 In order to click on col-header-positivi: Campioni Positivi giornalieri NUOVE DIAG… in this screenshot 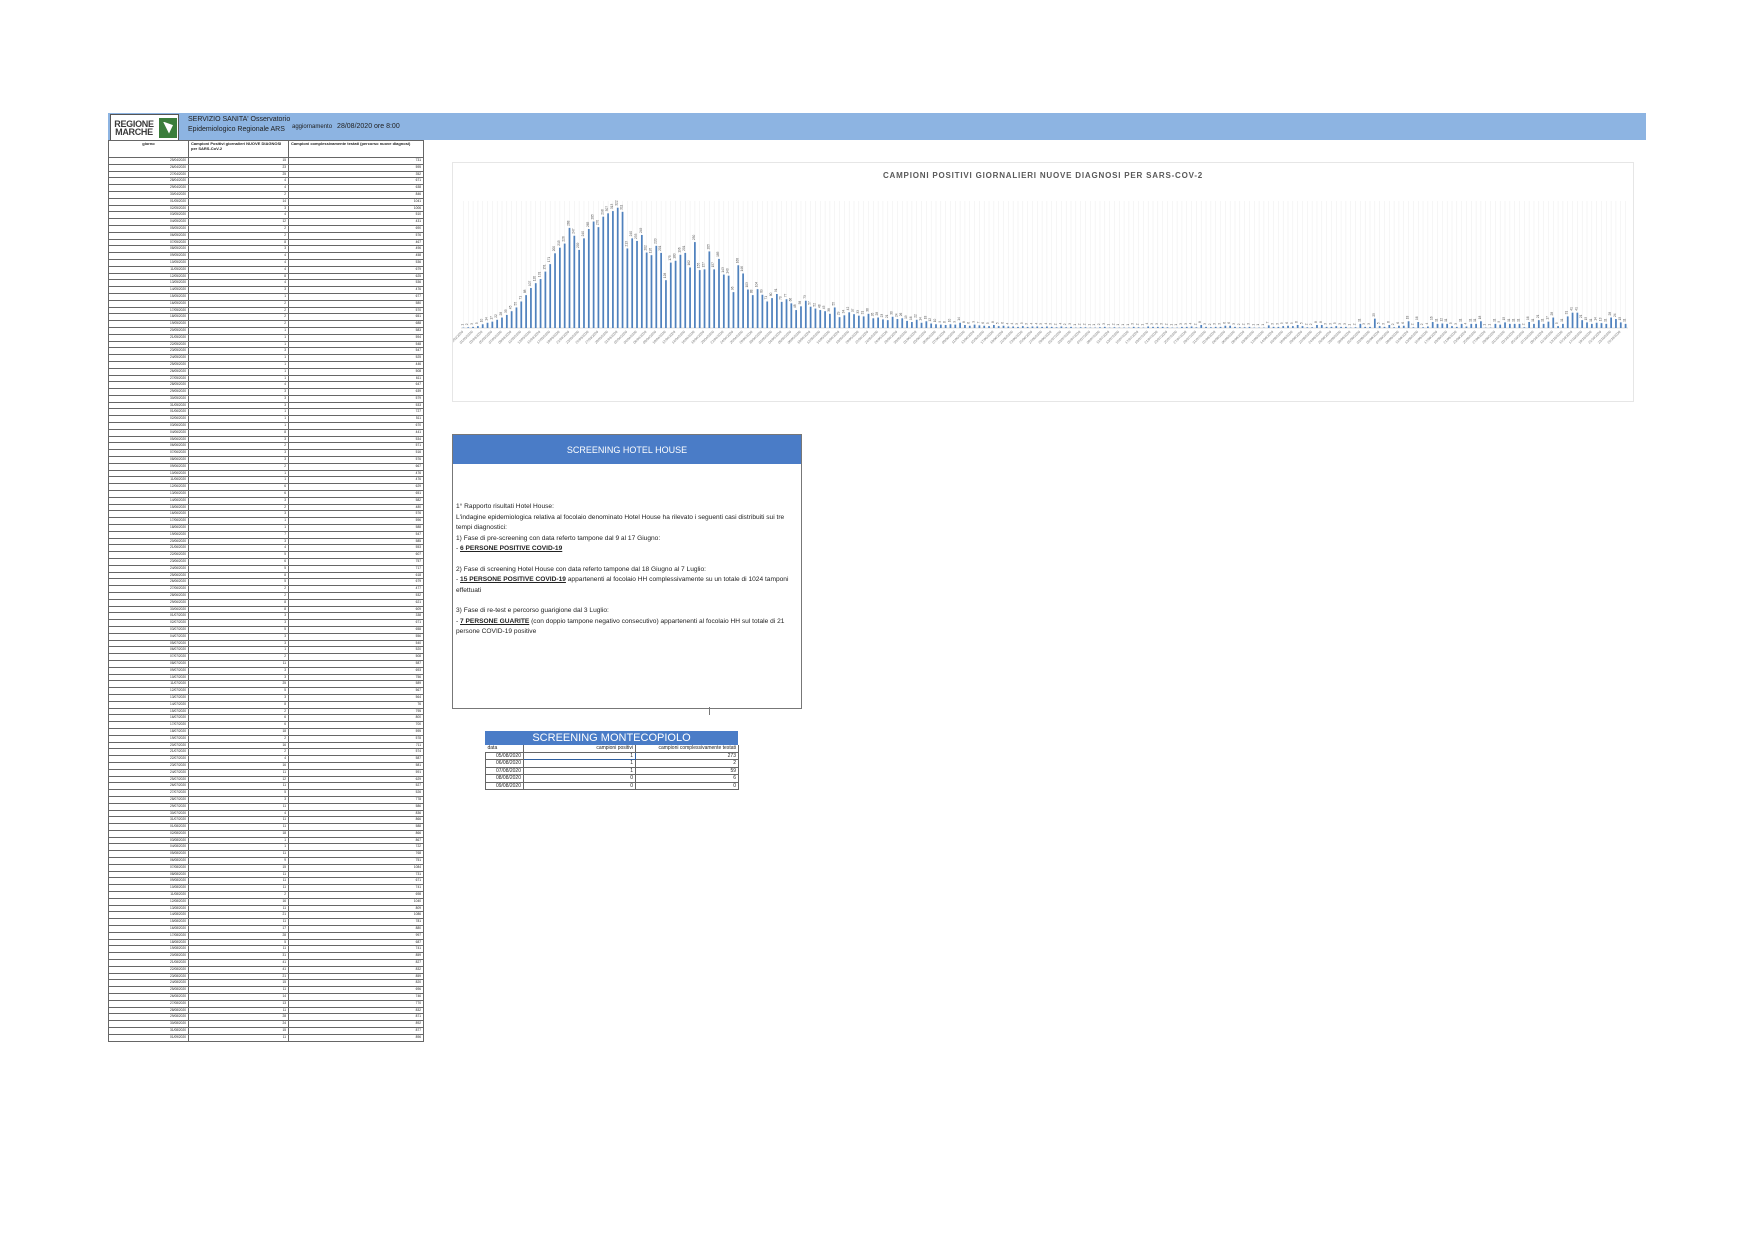, I will do `click(238, 149)`.